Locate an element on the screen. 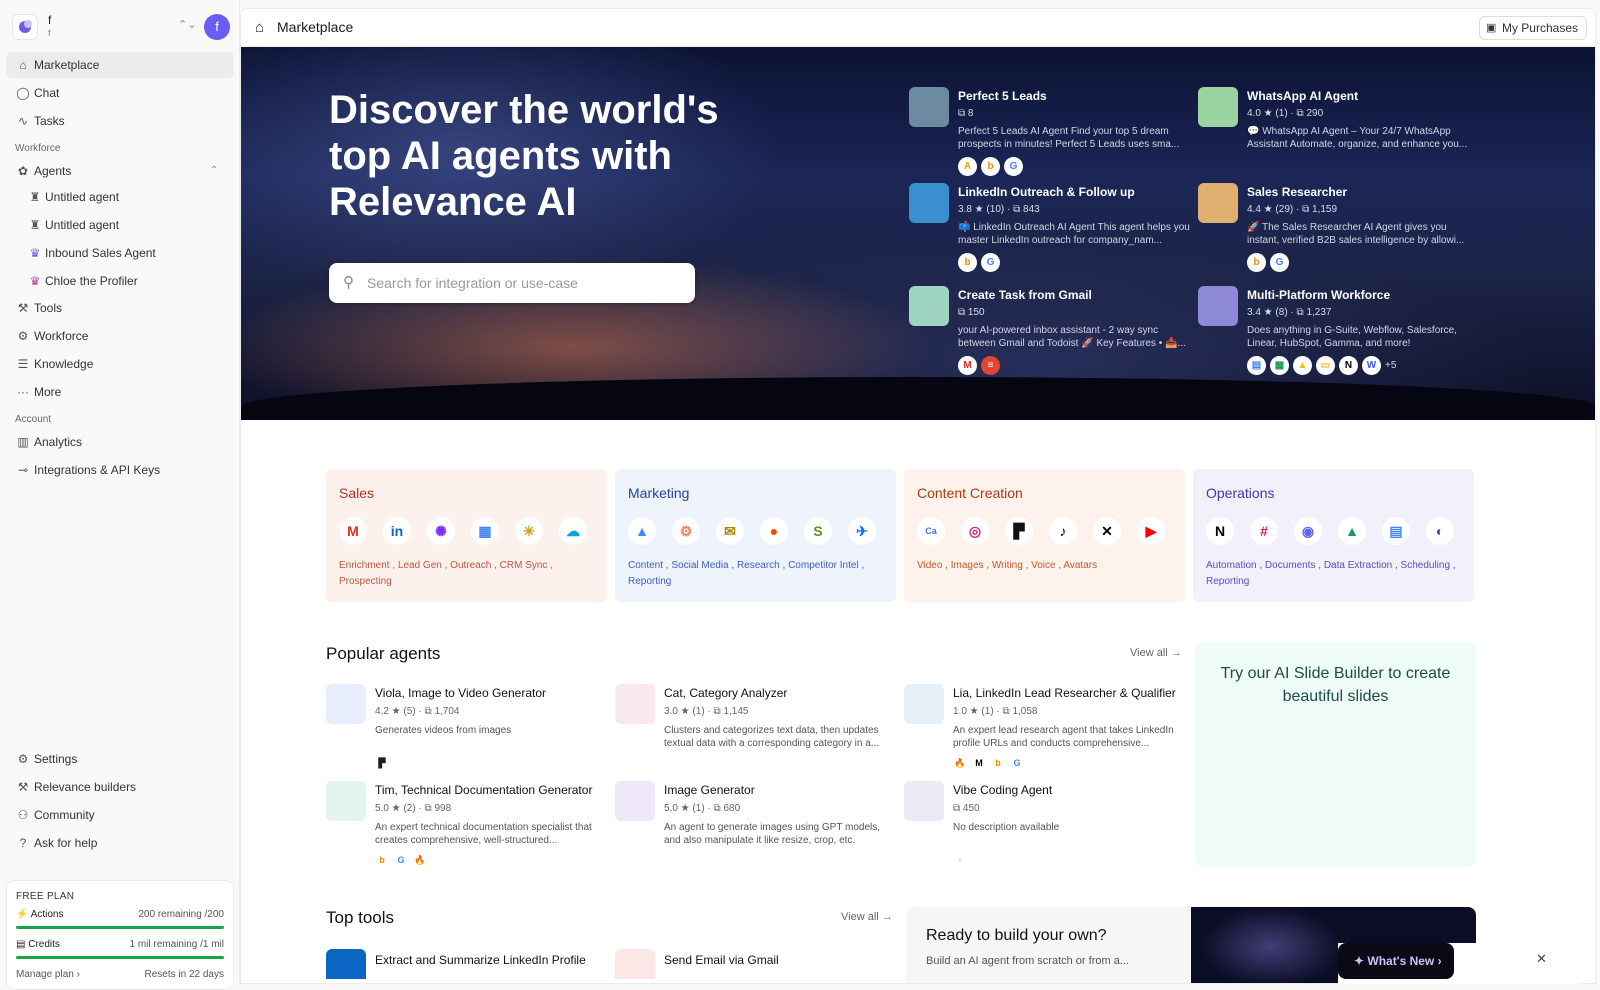 The height and width of the screenshot is (990, 1600). integration-icons: bG is located at coordinates (1270, 263).